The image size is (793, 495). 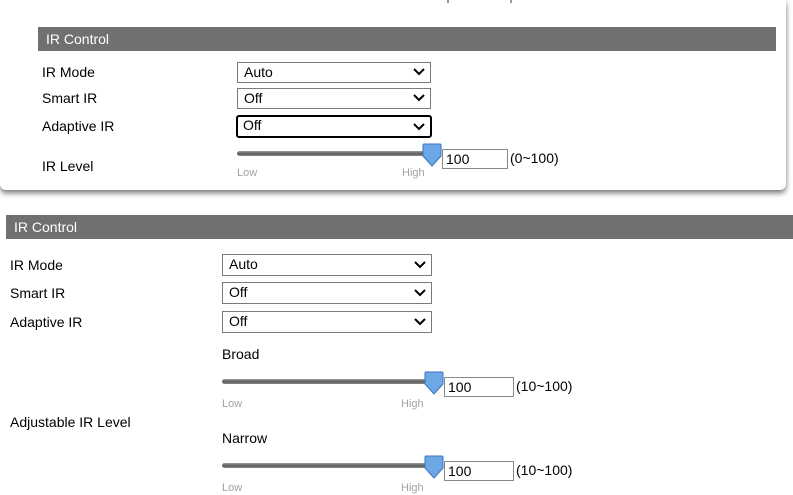 What do you see at coordinates (327, 381) in the screenshot?
I see `broad-slider-track` at bounding box center [327, 381].